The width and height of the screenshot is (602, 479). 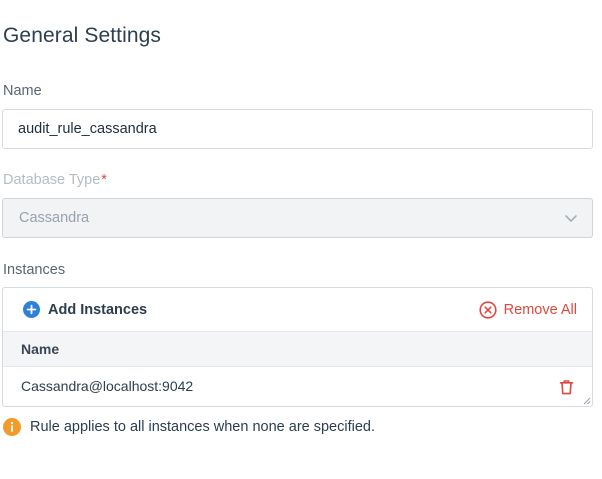 I want to click on section-title: General Settings, so click(x=82, y=35).